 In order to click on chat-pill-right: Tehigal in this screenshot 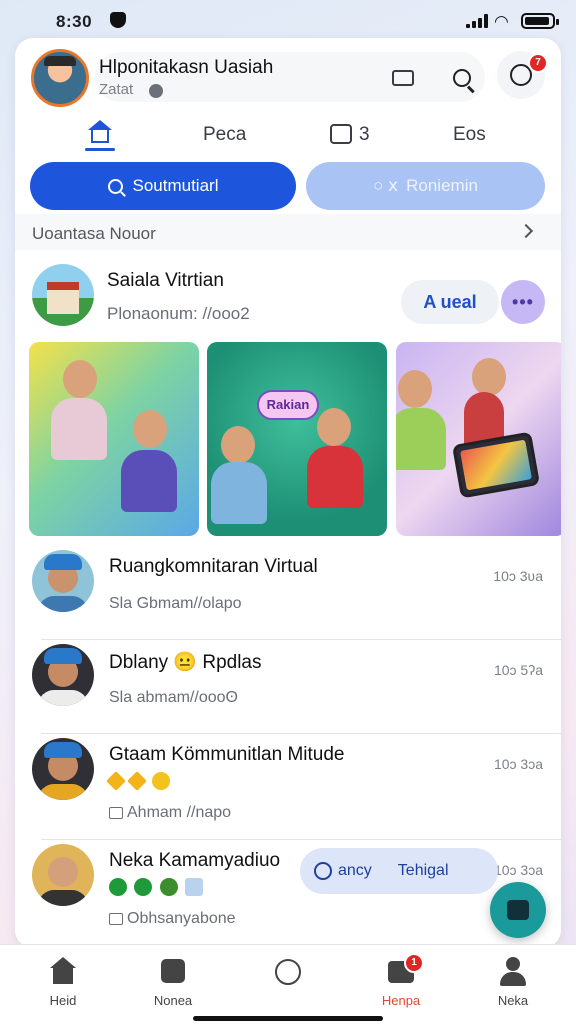, I will do `click(423, 870)`.